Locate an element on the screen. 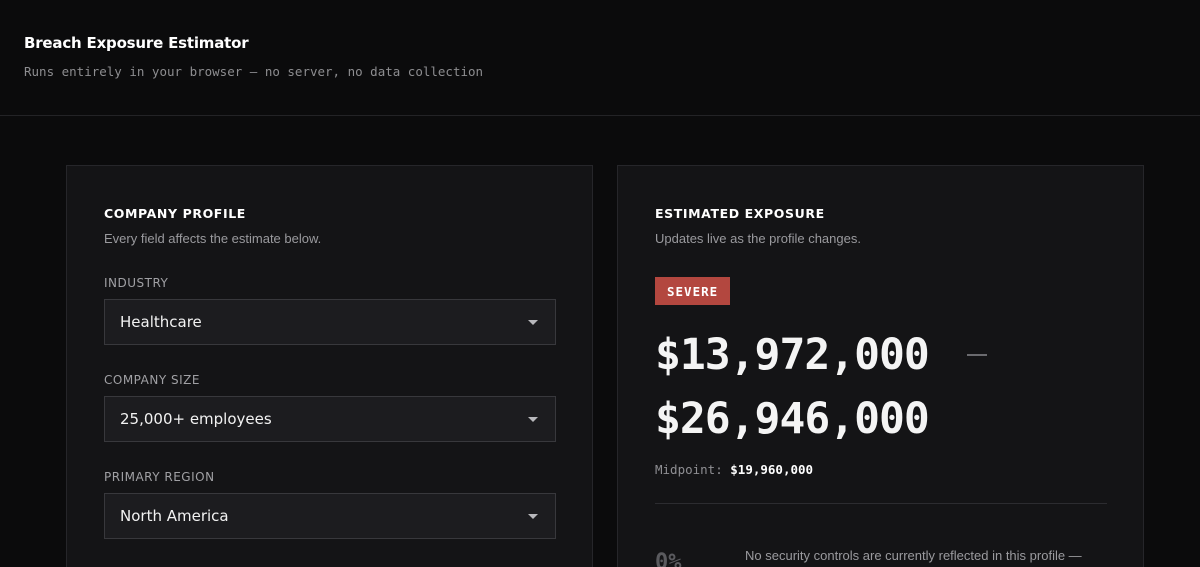  exposure-range-low: $13,972,000 is located at coordinates (792, 355).